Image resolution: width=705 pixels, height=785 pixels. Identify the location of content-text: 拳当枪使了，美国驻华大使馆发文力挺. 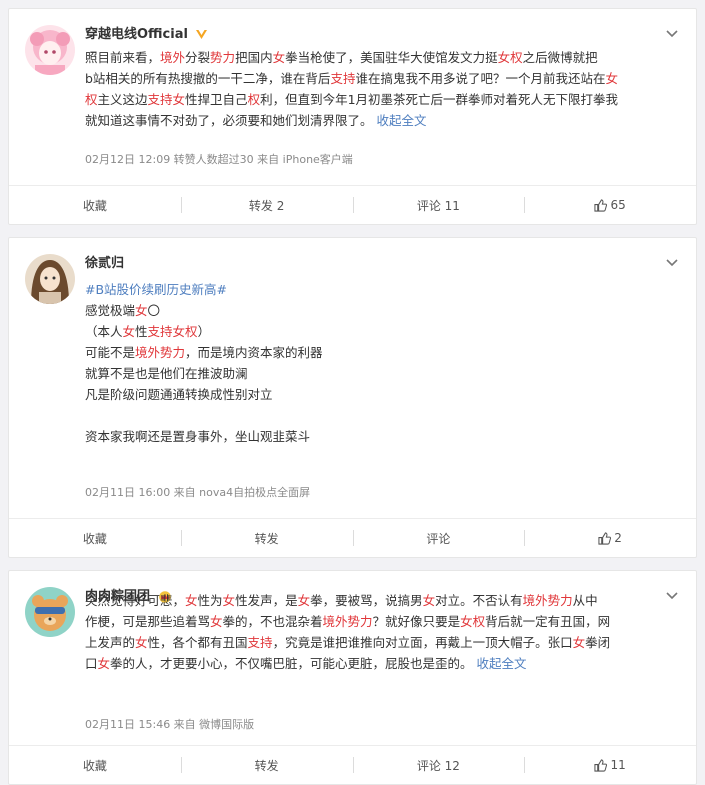
(391, 57).